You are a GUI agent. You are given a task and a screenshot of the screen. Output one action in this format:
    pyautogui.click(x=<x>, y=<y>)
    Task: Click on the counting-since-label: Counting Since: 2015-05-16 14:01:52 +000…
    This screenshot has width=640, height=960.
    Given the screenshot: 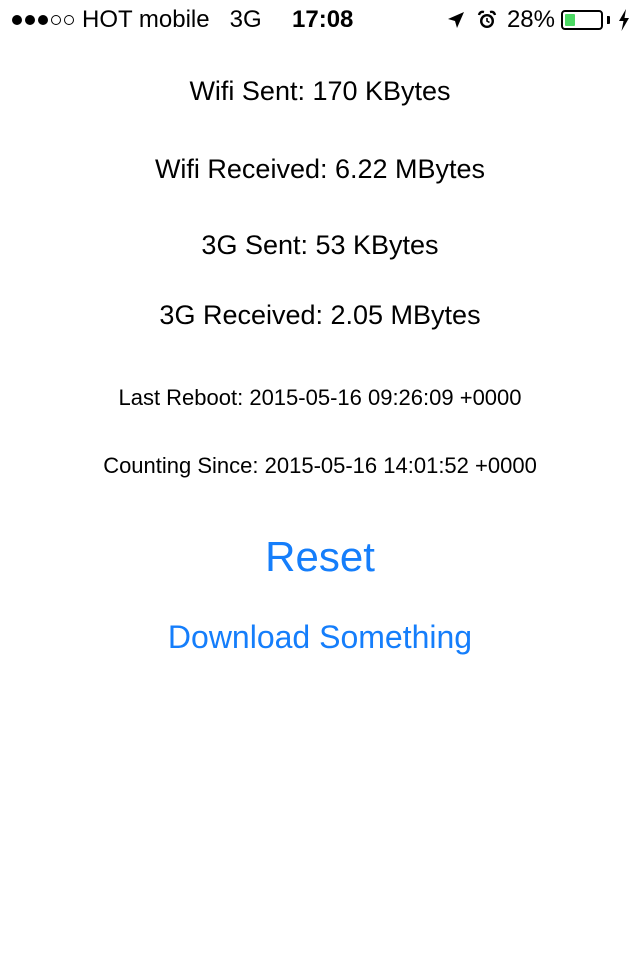 What is the action you would take?
    pyautogui.click(x=320, y=465)
    